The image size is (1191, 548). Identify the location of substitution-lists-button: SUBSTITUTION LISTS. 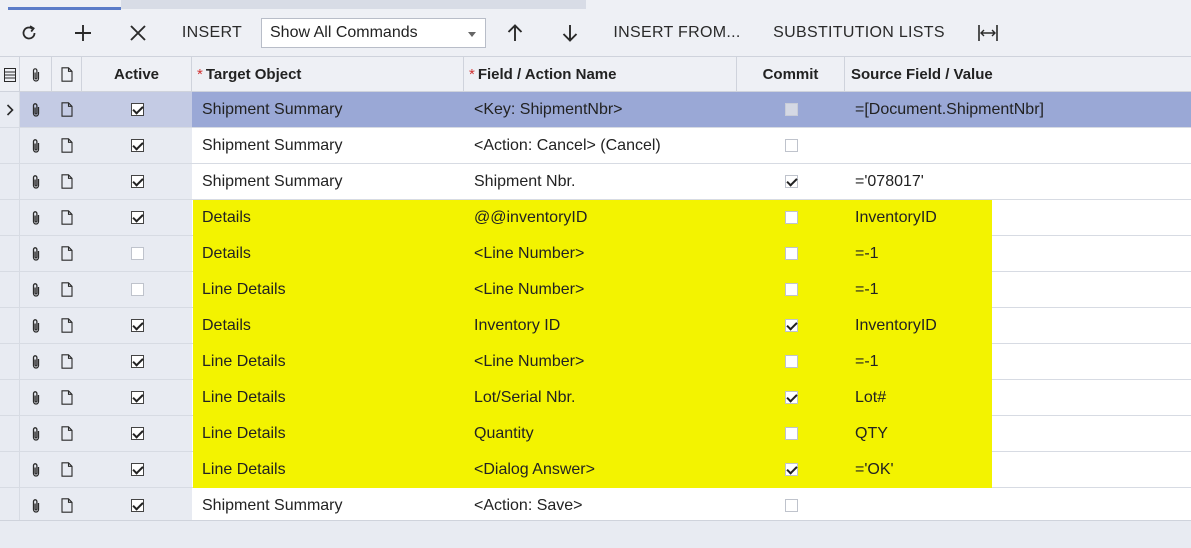
(859, 33).